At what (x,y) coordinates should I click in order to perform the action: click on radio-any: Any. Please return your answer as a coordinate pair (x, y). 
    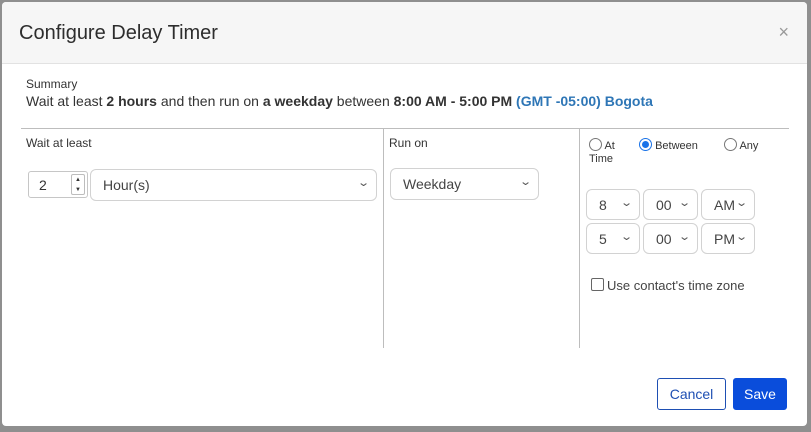
    Looking at the image, I should click on (741, 145).